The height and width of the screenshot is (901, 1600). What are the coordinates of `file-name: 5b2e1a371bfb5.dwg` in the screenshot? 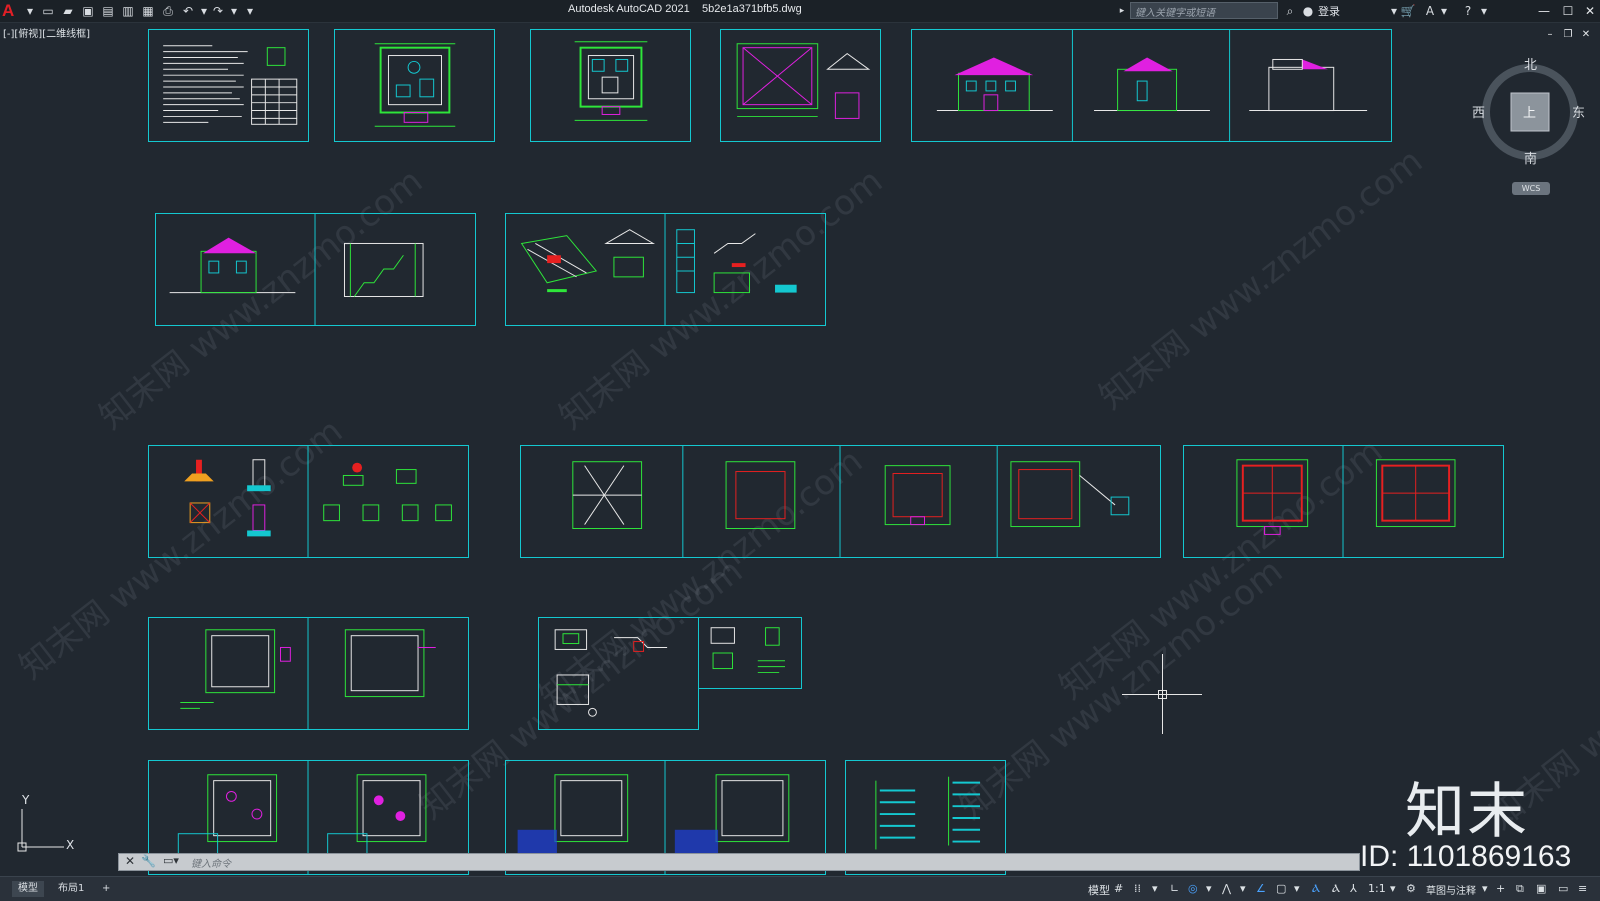 It's located at (752, 9).